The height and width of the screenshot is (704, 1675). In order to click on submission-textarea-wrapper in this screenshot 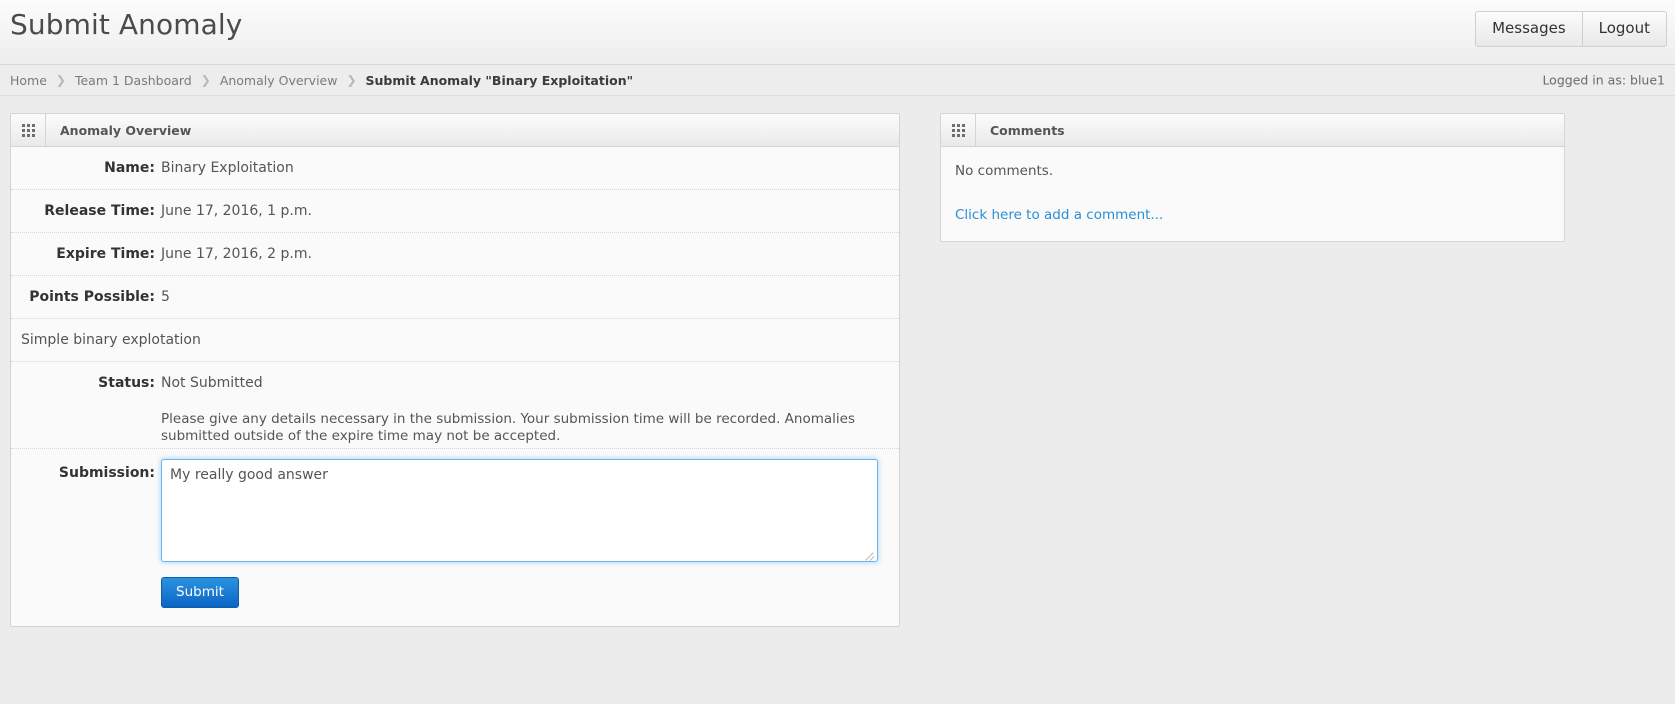, I will do `click(519, 510)`.